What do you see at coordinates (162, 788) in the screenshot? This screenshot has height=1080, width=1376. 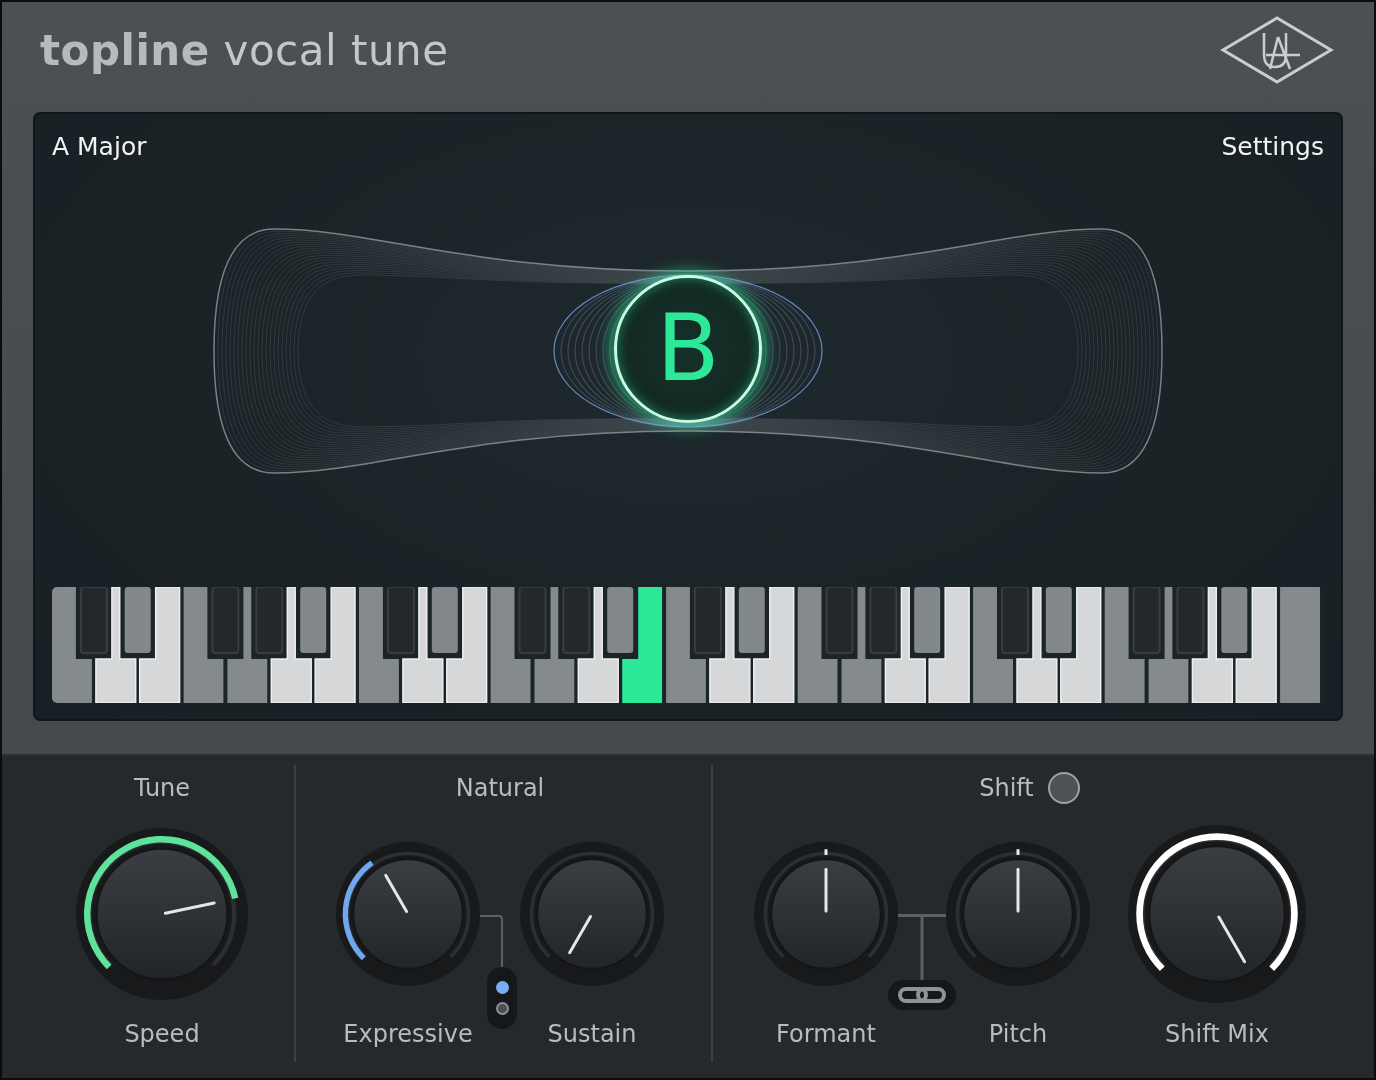 I see `section-title: Tune` at bounding box center [162, 788].